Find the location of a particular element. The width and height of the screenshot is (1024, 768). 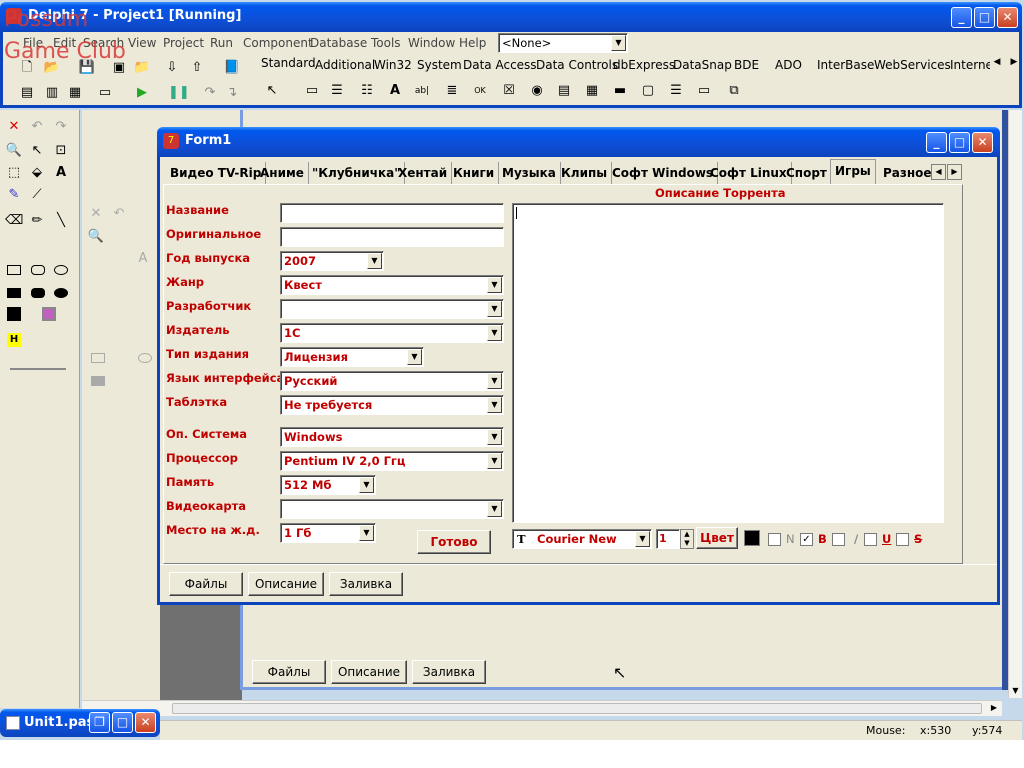

frame-component-icon: ▭ is located at coordinates (312, 91).